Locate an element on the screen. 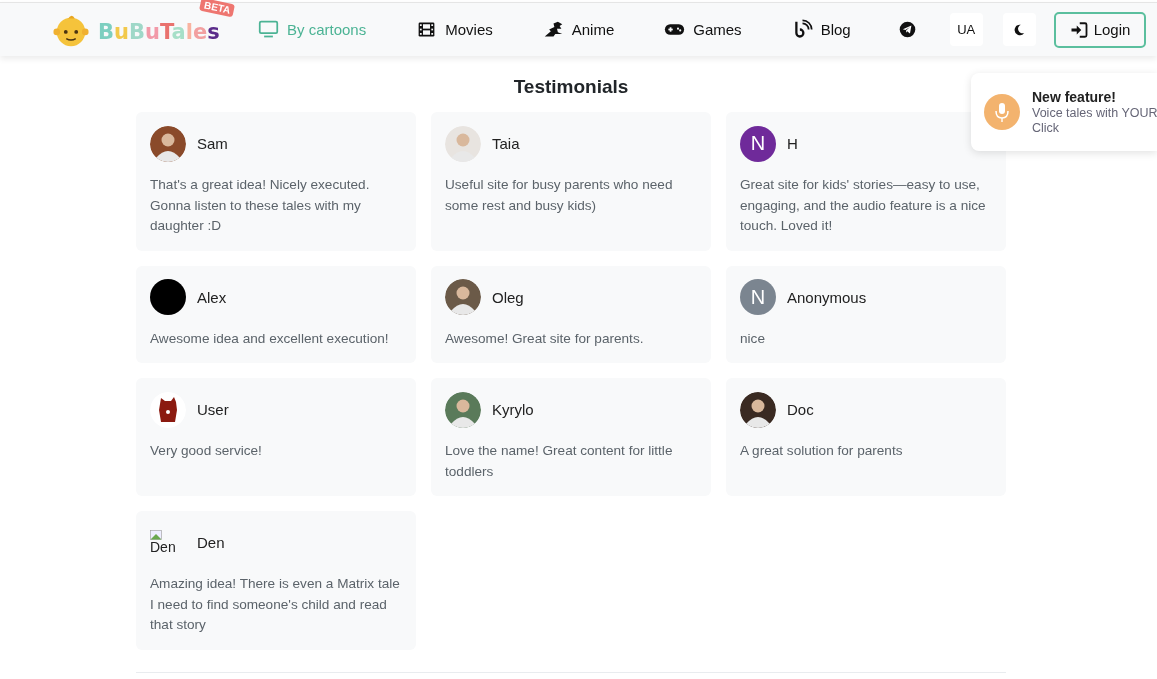  image-alt-text: Den is located at coordinates (163, 547).